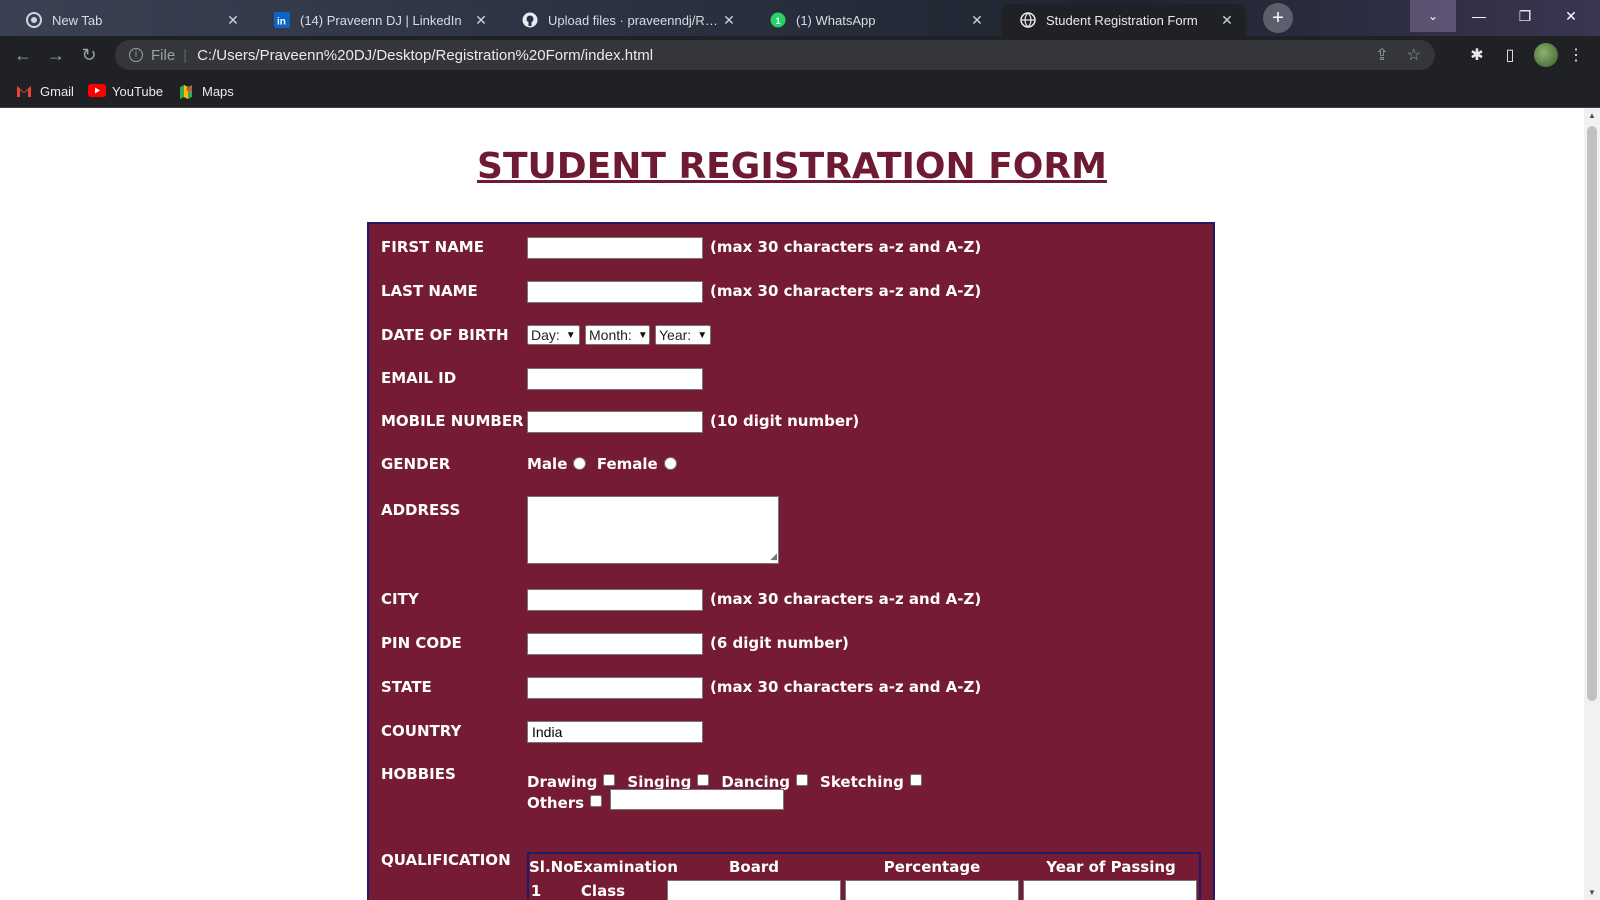 This screenshot has height=900, width=1600. I want to click on state-label: STATE, so click(406, 687).